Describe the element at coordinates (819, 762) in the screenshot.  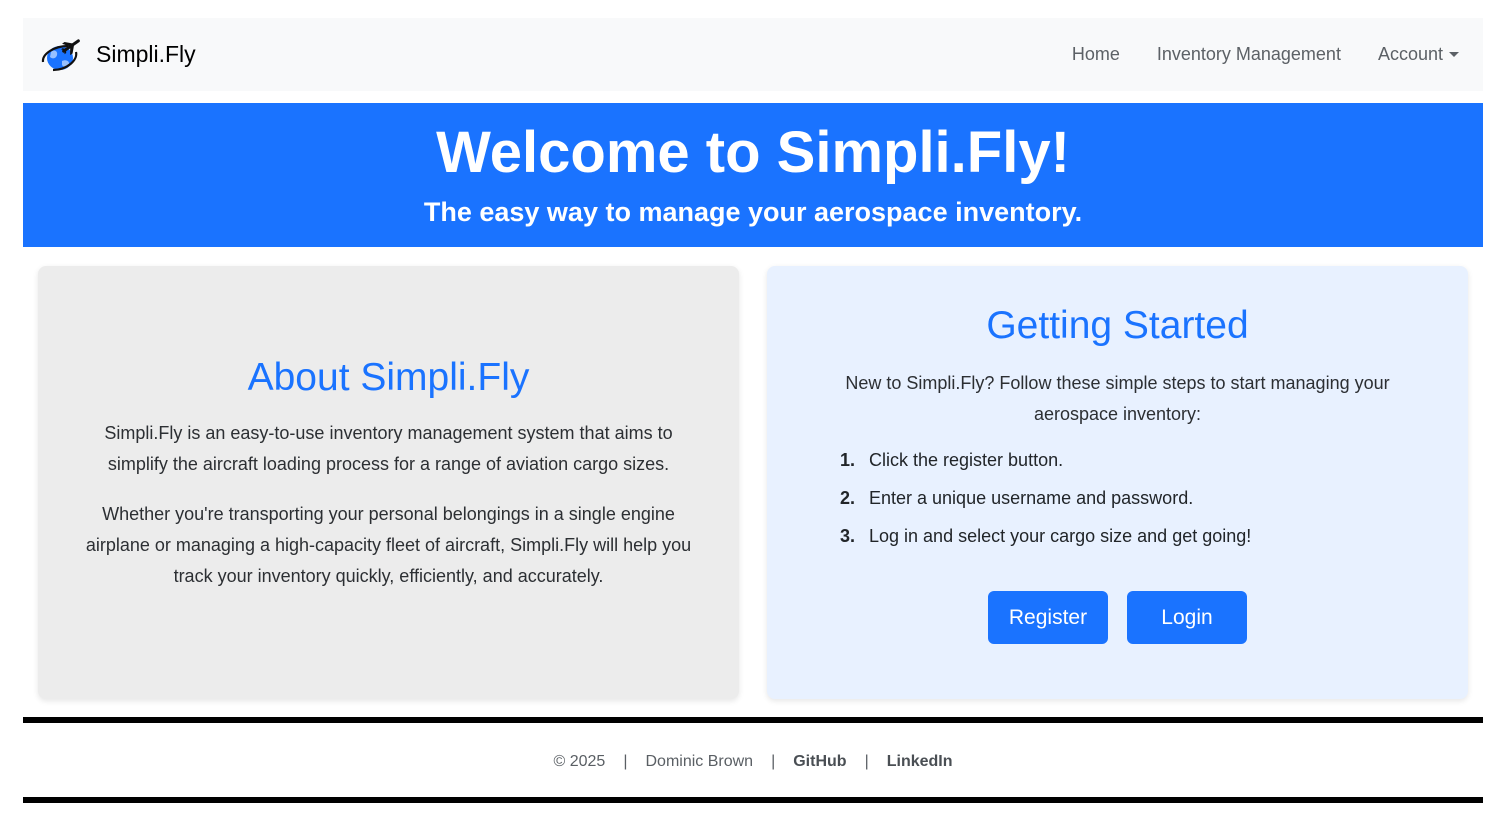
I see `github-link: GitHub` at that location.